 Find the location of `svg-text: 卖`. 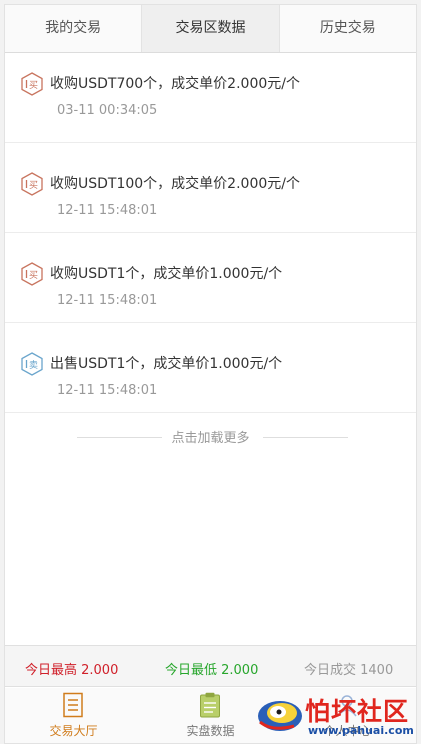

svg-text: 卖 is located at coordinates (33, 365).